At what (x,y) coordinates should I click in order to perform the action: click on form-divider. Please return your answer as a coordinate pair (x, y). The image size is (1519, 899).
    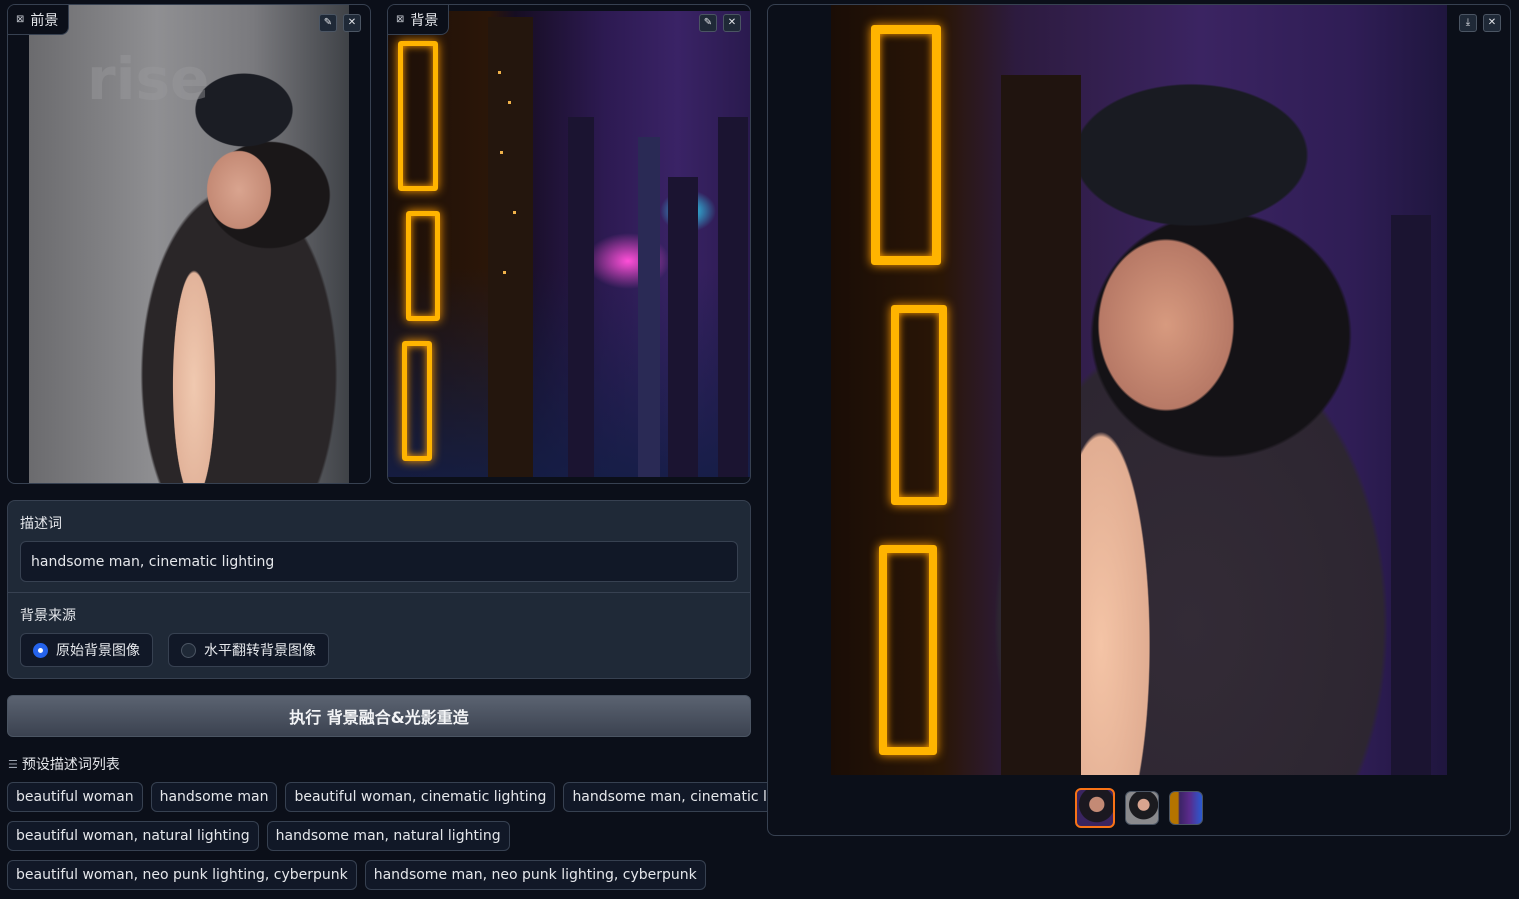
    Looking at the image, I should click on (379, 592).